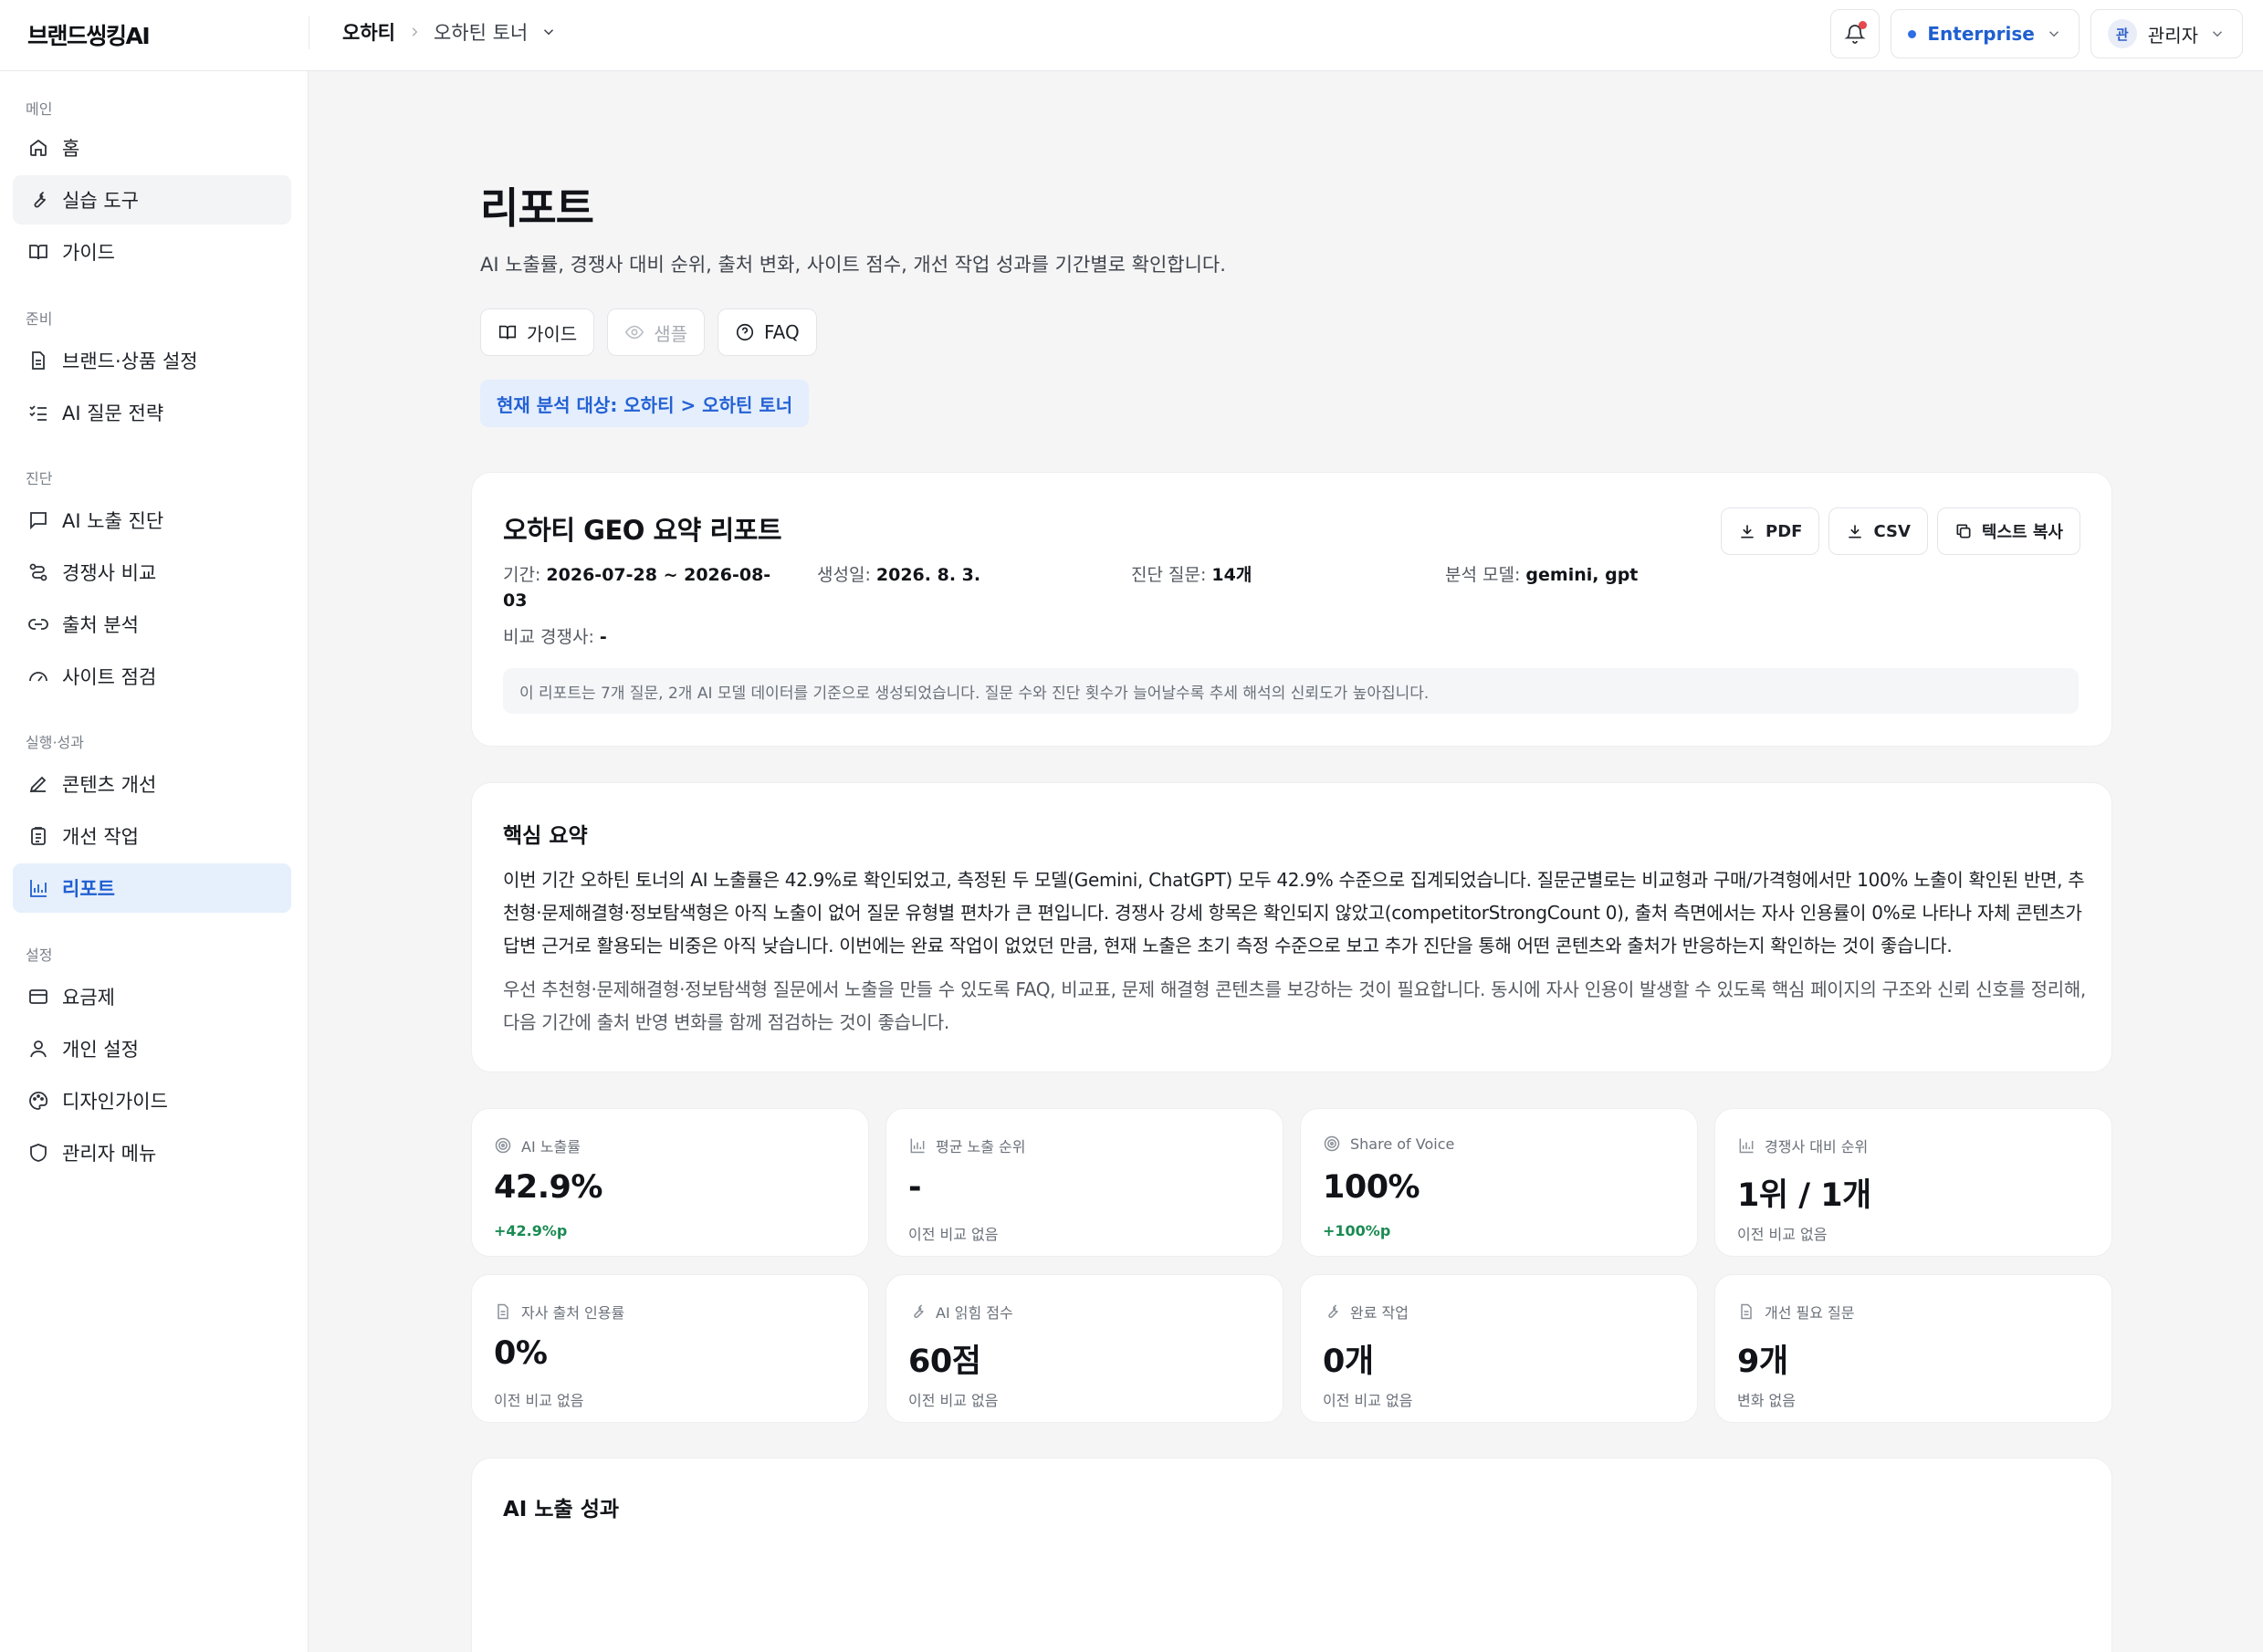 The width and height of the screenshot is (2263, 1652). I want to click on product-selector: 오하틴 토너, so click(495, 32).